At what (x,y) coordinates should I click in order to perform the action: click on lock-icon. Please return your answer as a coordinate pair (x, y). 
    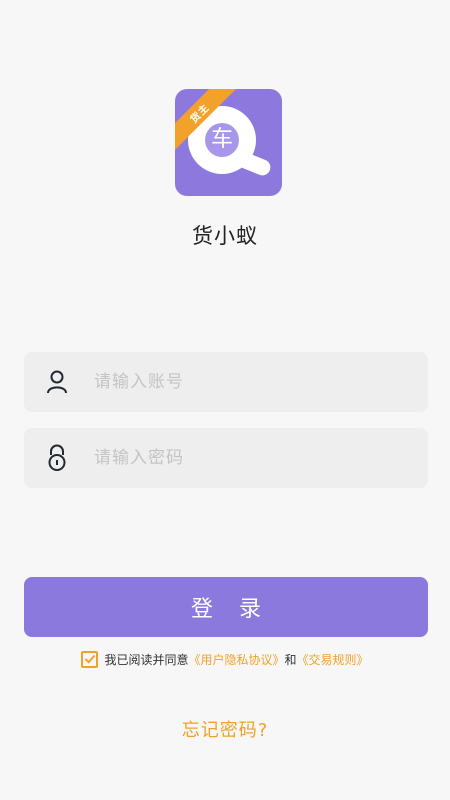
    Looking at the image, I should click on (57, 458).